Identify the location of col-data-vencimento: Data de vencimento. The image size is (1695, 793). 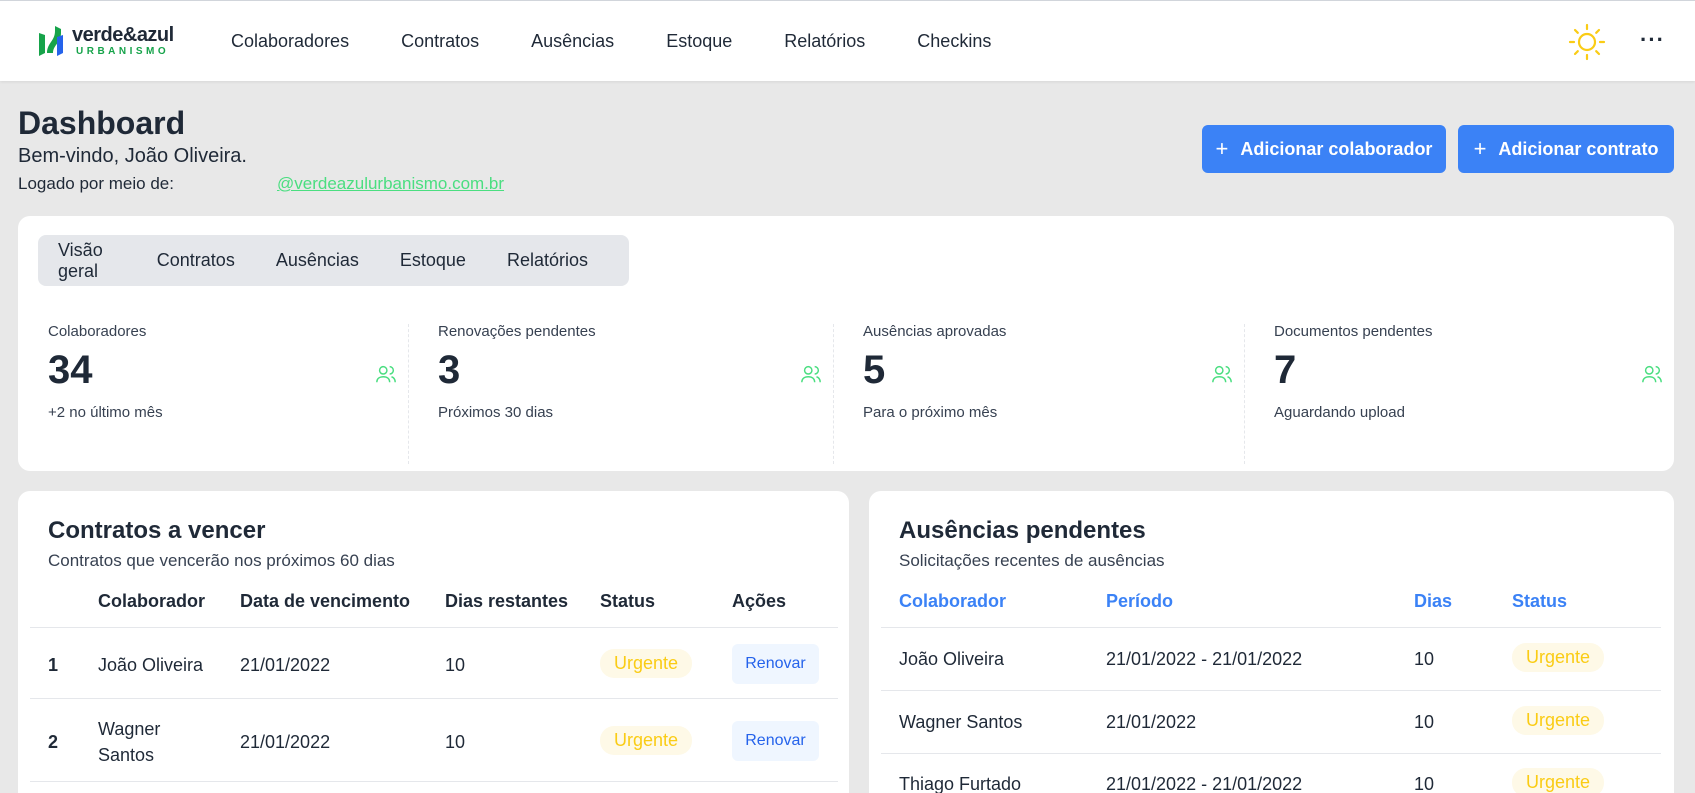
(325, 601).